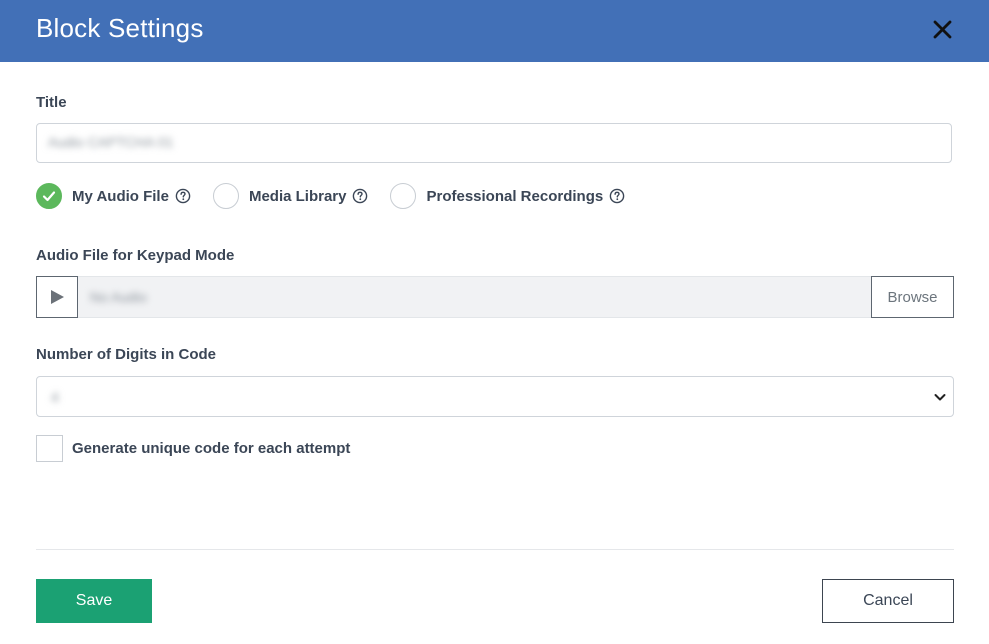 This screenshot has height=644, width=989. What do you see at coordinates (912, 297) in the screenshot?
I see `browse-button: Browse` at bounding box center [912, 297].